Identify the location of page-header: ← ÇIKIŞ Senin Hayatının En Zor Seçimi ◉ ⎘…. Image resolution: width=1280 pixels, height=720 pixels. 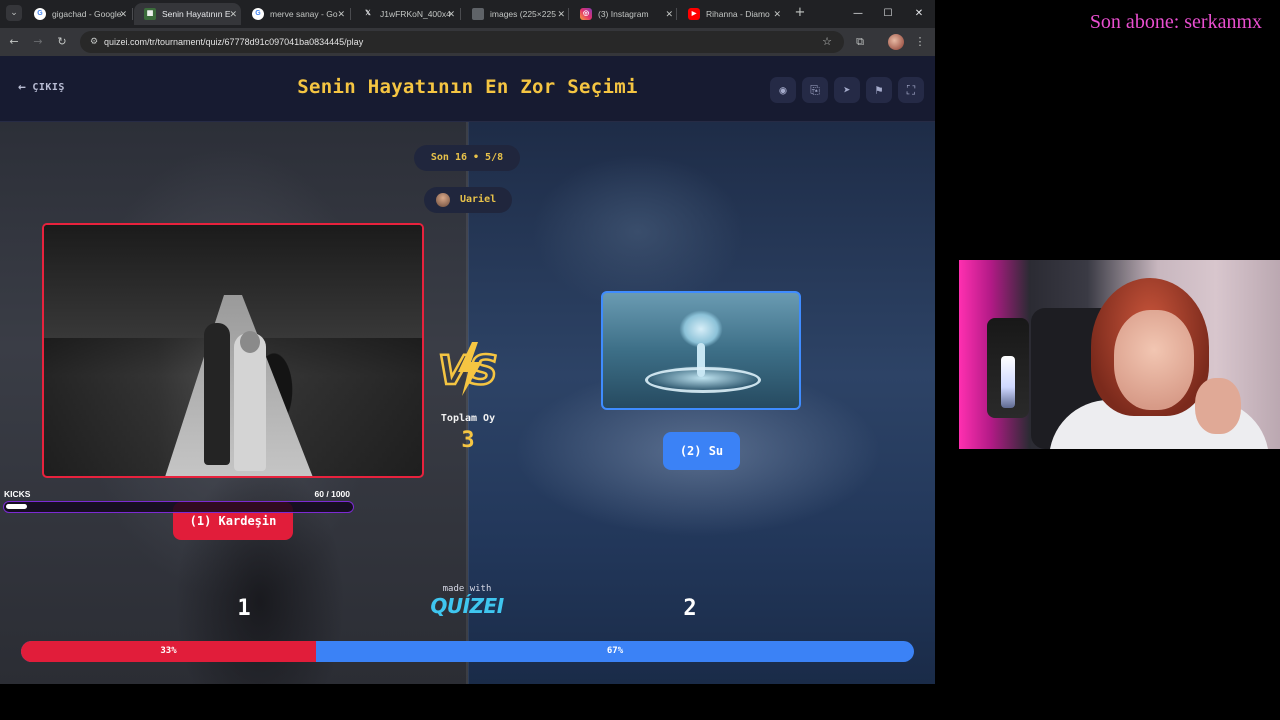
(467, 89).